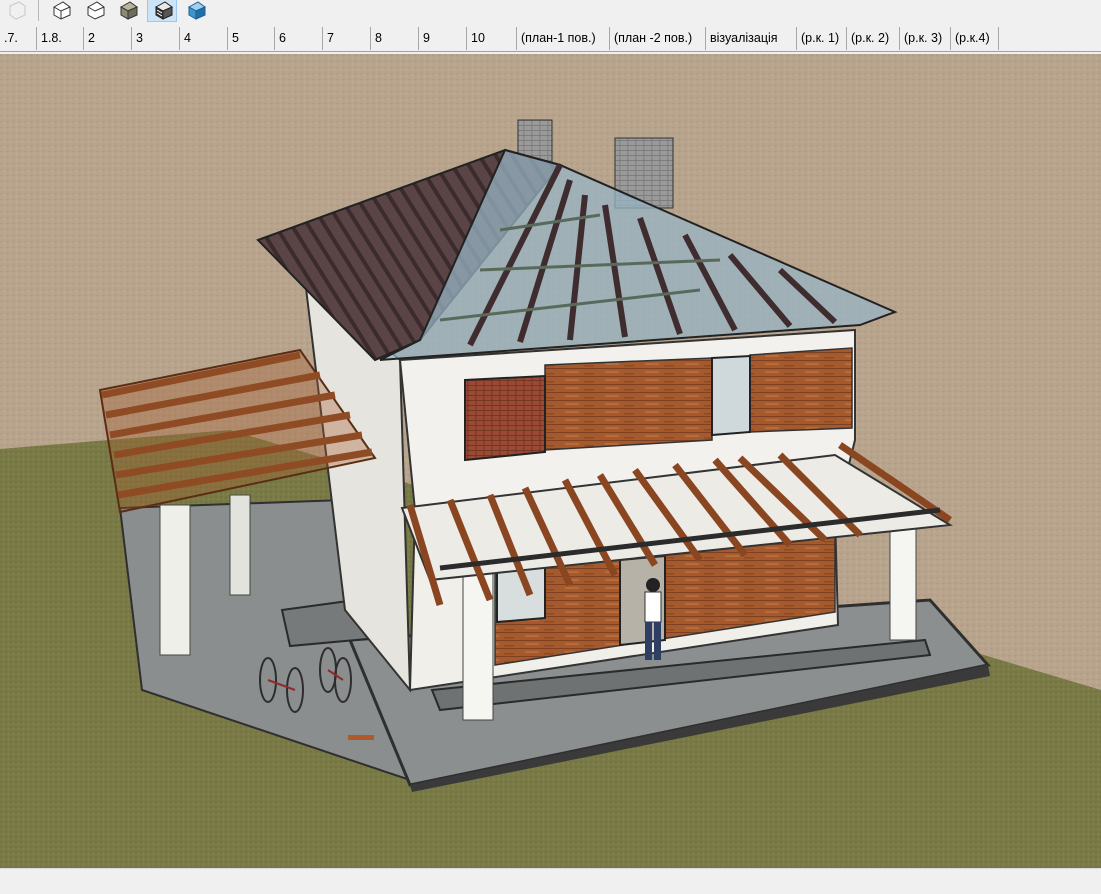 This screenshot has height=894, width=1101. I want to click on scene-tab-15: (р.к. 1), so click(822, 38).